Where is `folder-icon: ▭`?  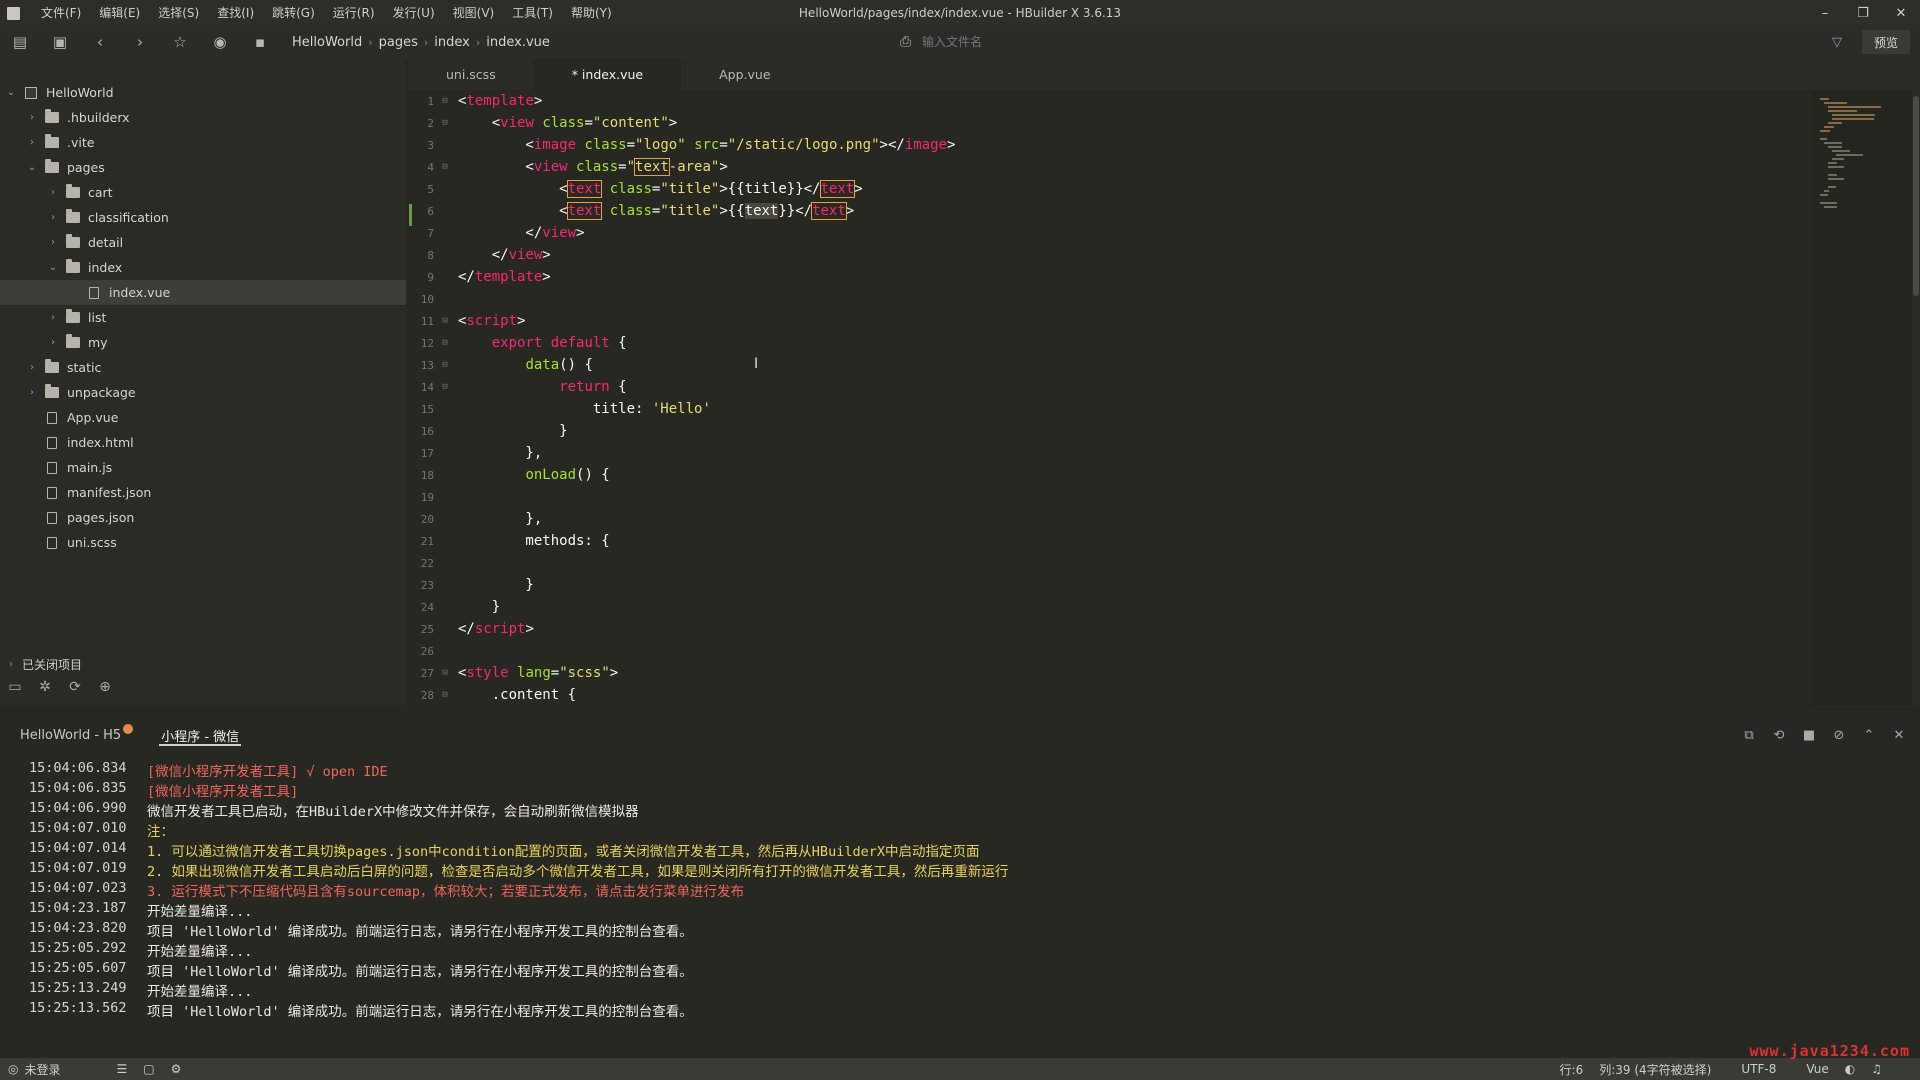 folder-icon: ▭ is located at coordinates (15, 687).